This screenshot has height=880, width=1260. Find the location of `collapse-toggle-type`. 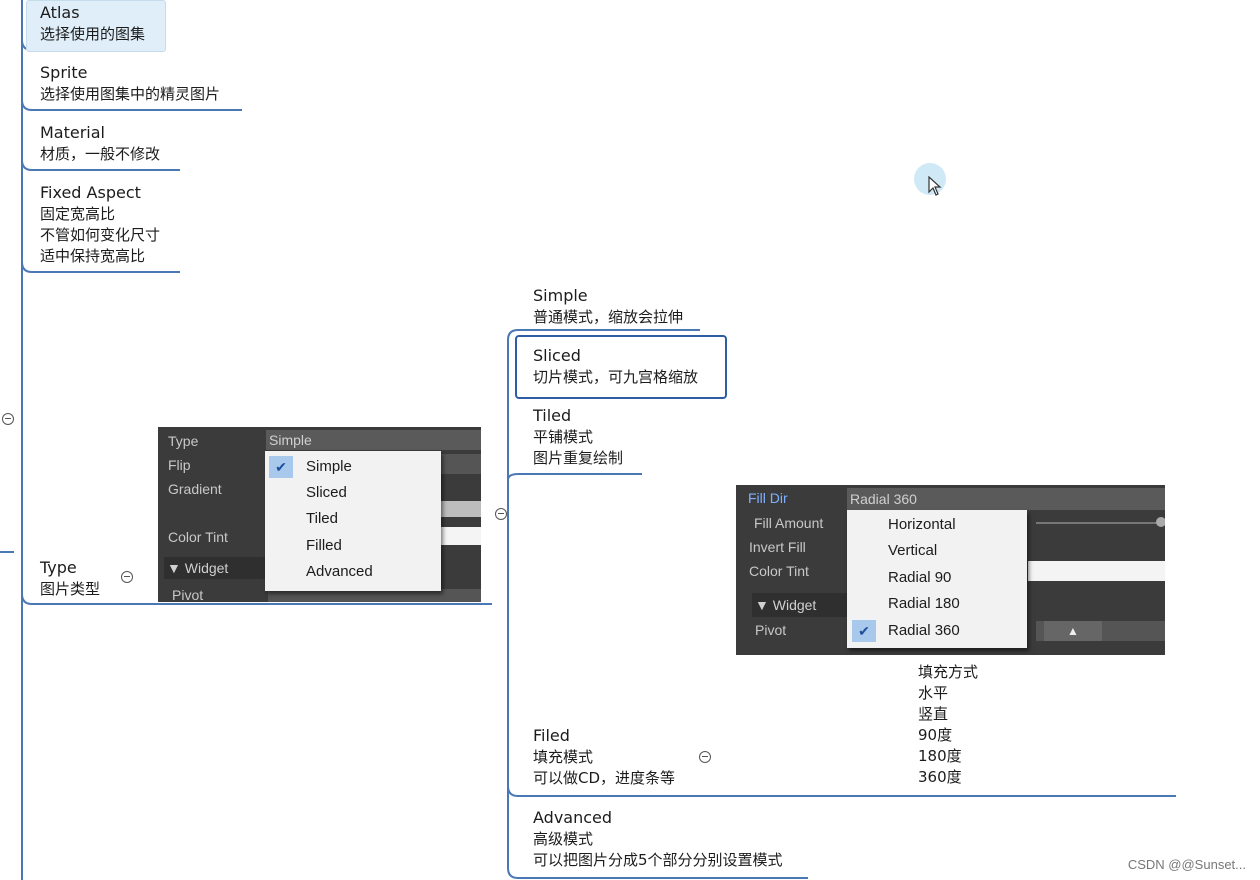

collapse-toggle-type is located at coordinates (127, 577).